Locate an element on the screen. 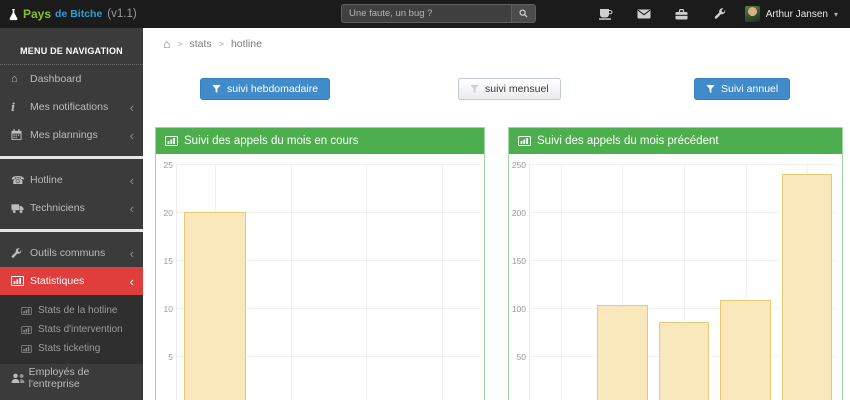 This screenshot has height=400, width=850. search-form is located at coordinates (438, 13).